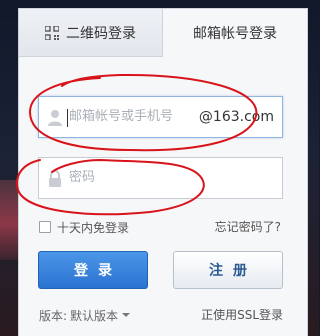 Image resolution: width=320 pixels, height=336 pixels. Describe the element at coordinates (82, 177) in the screenshot. I see `password-placeholder: 密码` at that location.